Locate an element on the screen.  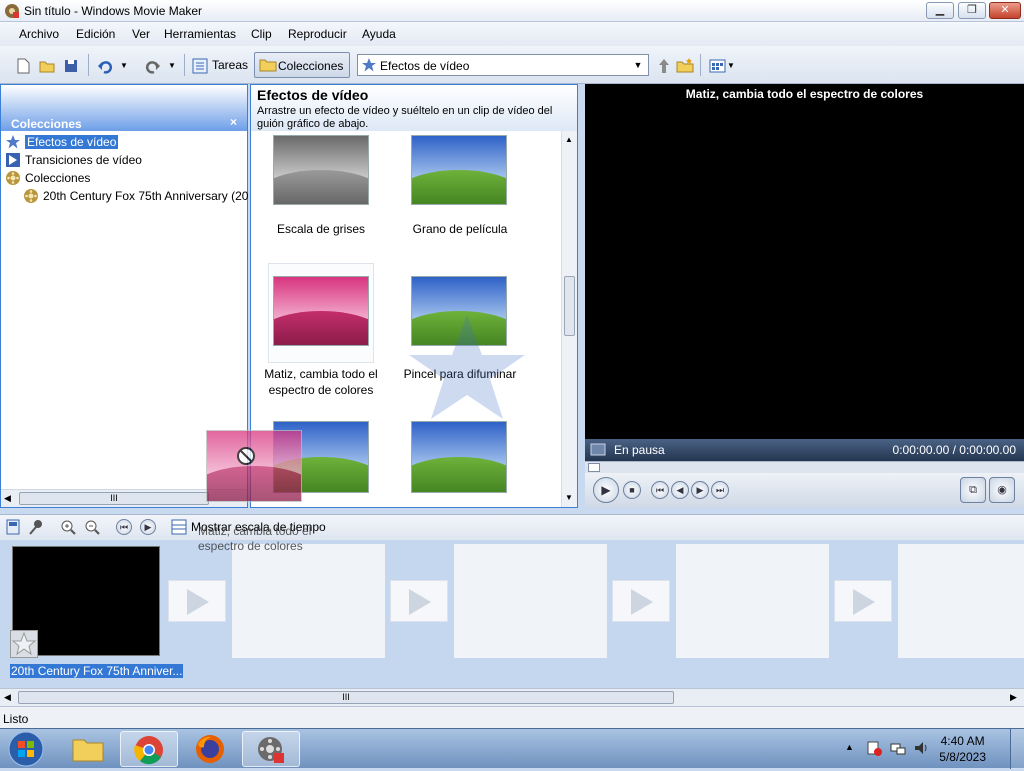
title-bar: Sin título - Windows Movie Maker ▁ ❐ ✕ is located at coordinates (512, 11).